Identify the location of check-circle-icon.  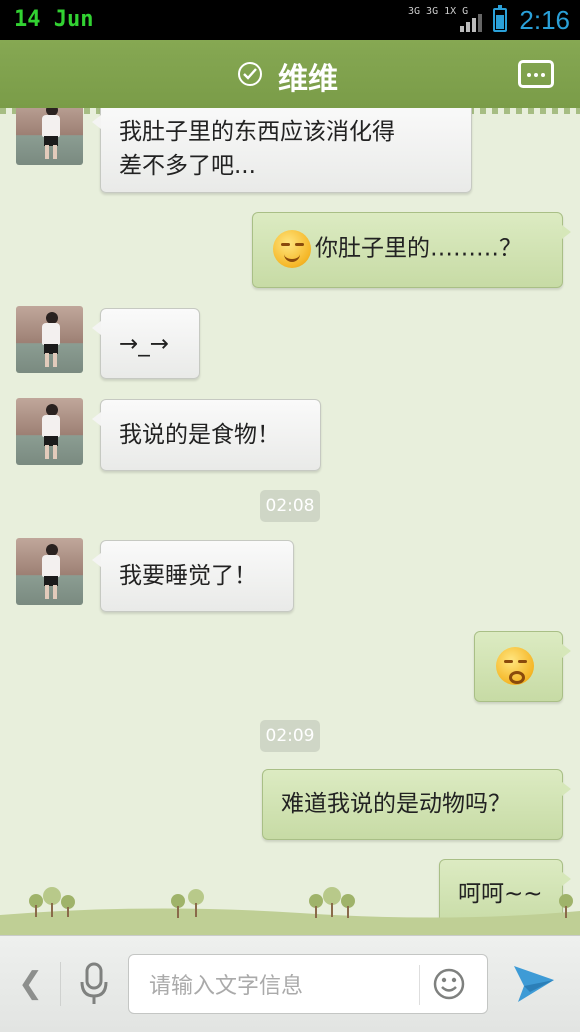
(250, 74).